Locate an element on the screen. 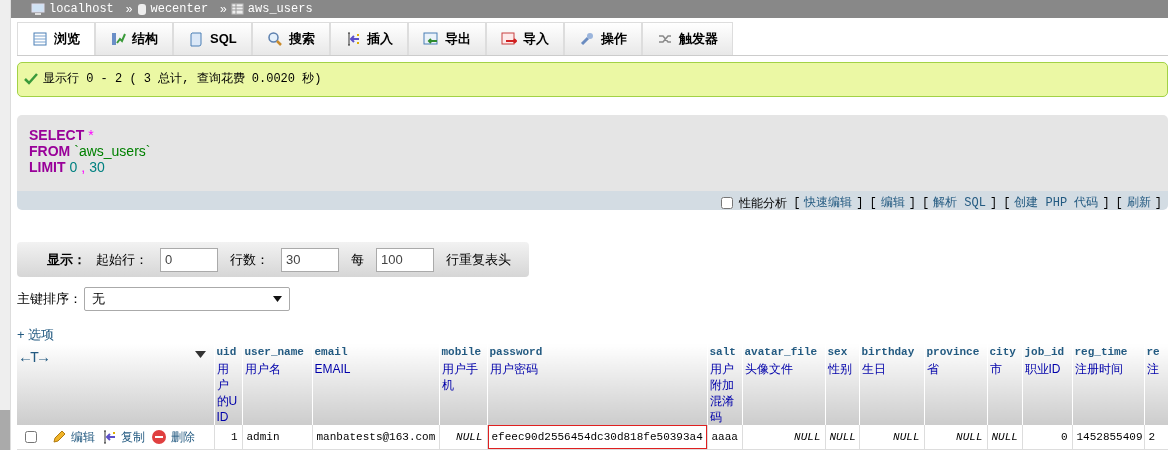  column-header: birthday 生日 is located at coordinates (891, 384).